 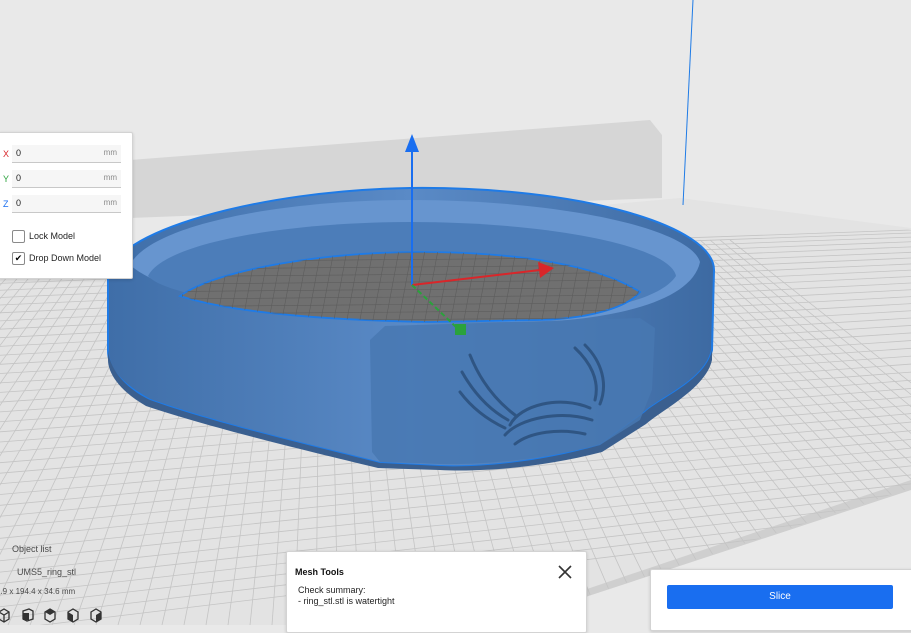 I want to click on x-axis-label: X, so click(x=6, y=154).